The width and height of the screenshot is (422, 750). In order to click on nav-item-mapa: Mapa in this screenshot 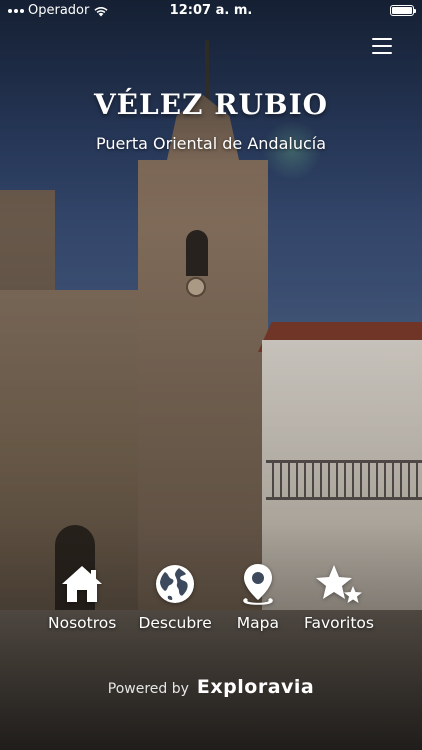, I will do `click(258, 601)`.